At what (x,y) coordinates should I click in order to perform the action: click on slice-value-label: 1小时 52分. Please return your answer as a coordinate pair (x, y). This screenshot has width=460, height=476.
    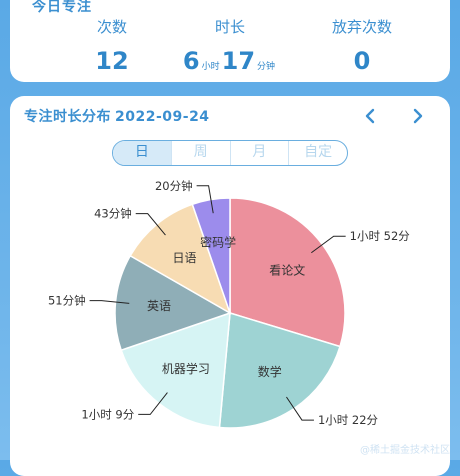
    Looking at the image, I should click on (380, 236).